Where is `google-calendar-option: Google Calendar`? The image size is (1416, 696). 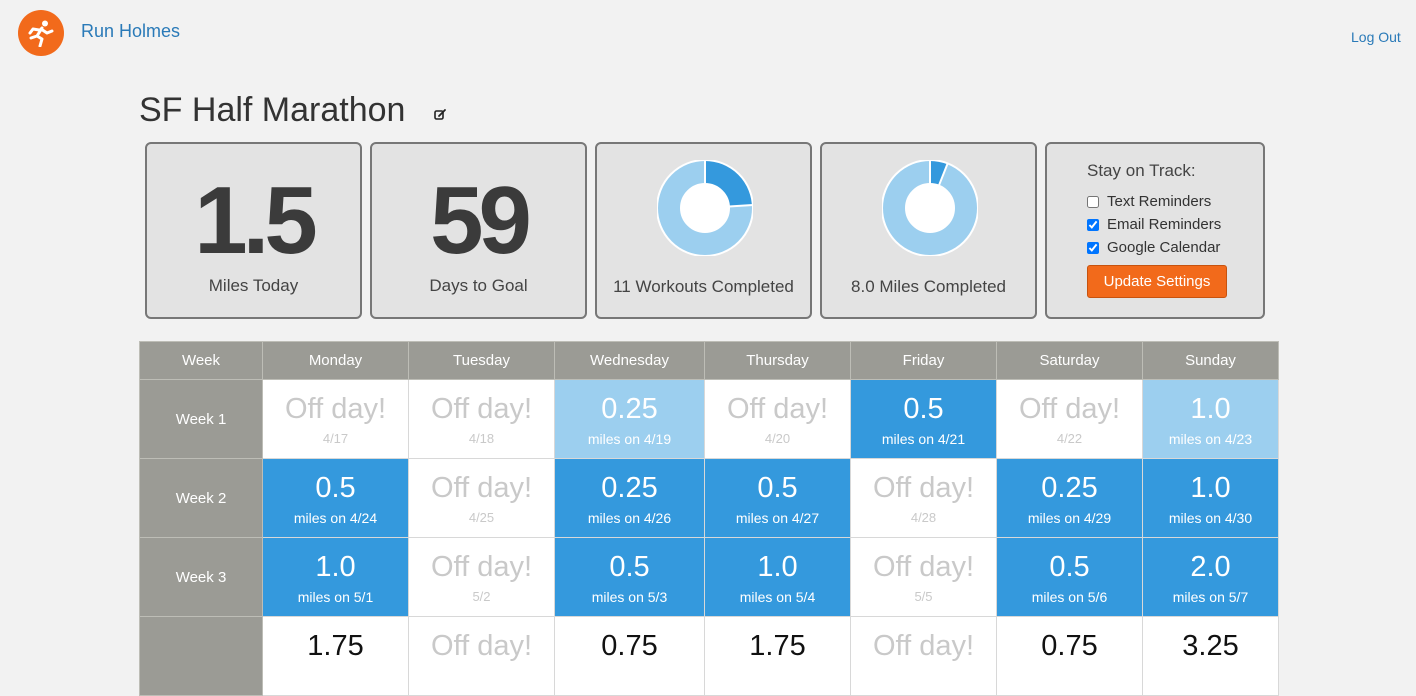
google-calendar-option: Google Calendar is located at coordinates (1153, 247).